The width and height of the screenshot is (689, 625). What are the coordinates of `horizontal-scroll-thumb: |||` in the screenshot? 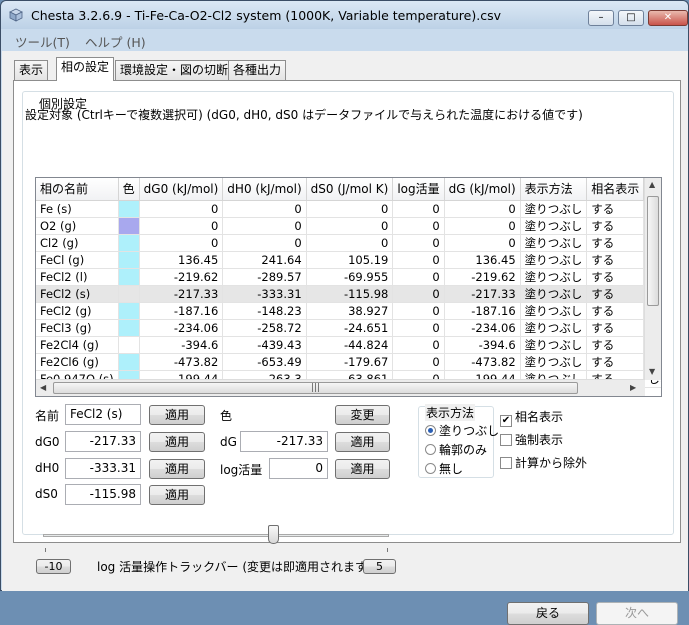 It's located at (315, 388).